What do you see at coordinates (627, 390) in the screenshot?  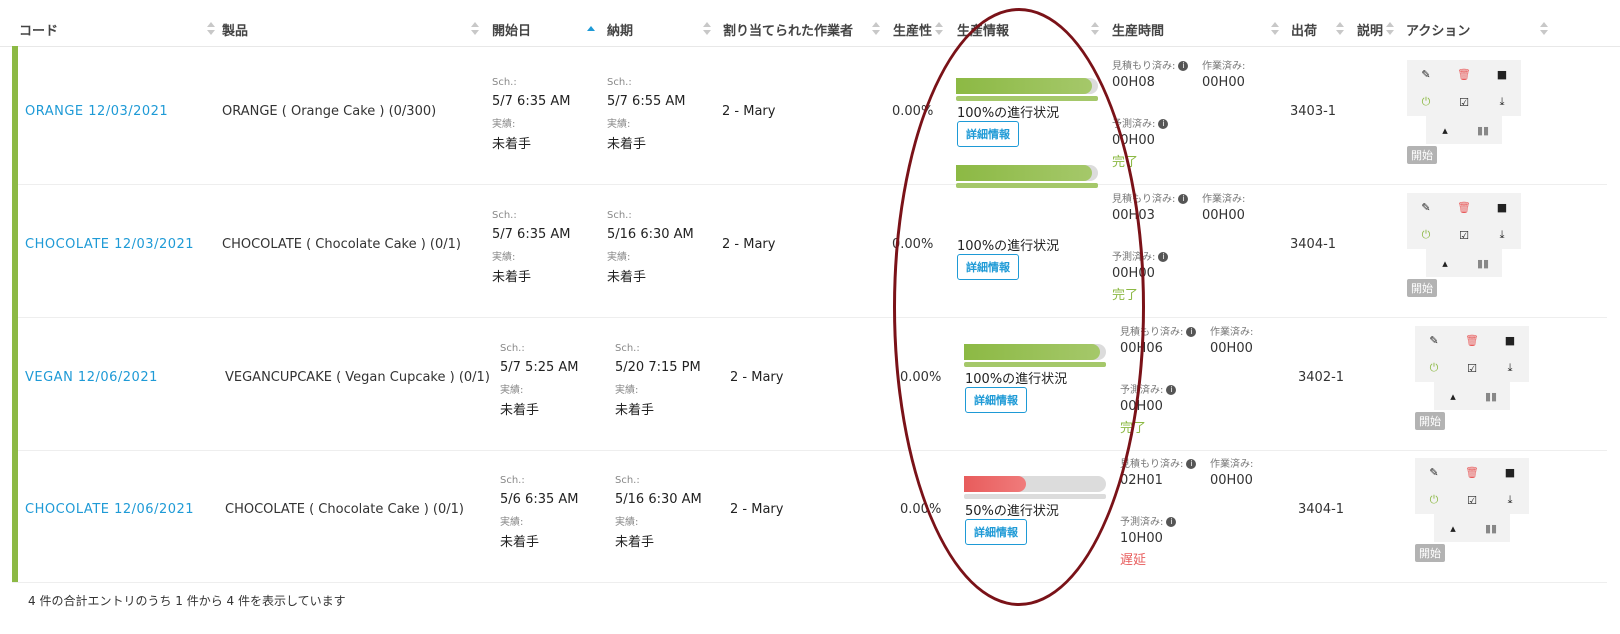 I see `due-actual-label: 実績:` at bounding box center [627, 390].